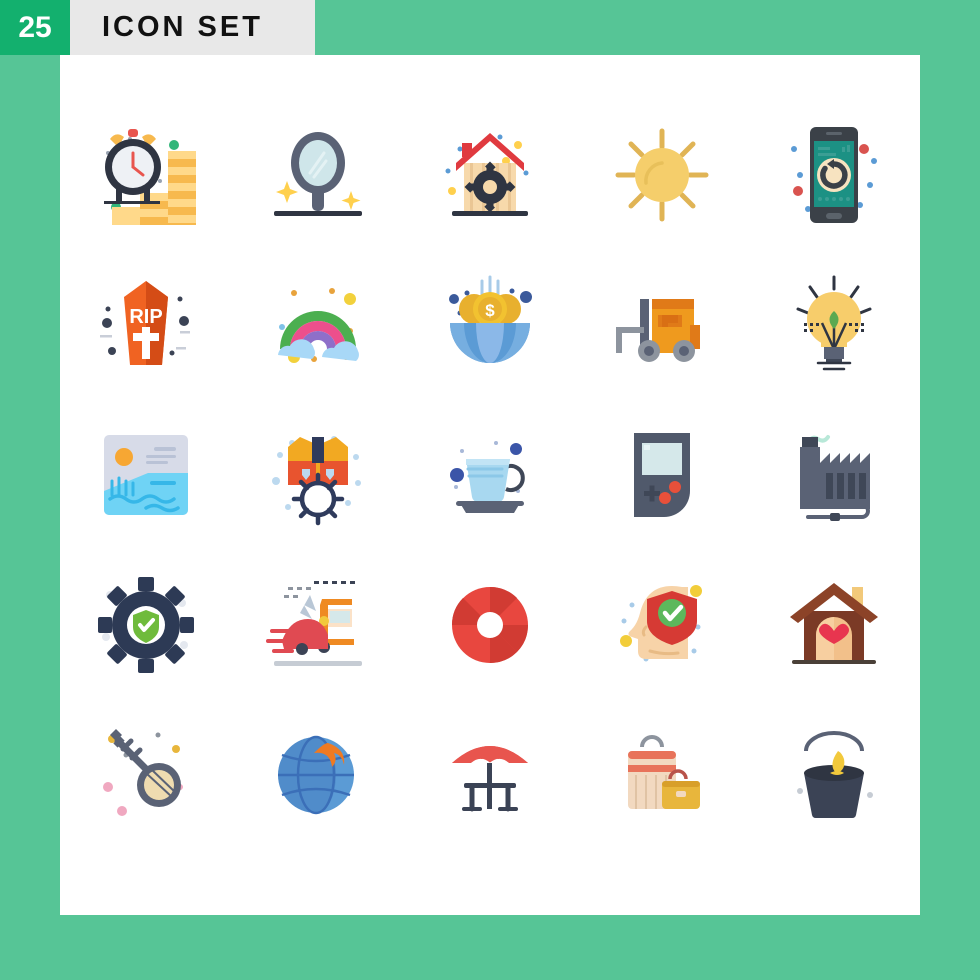  What do you see at coordinates (35, 27) in the screenshot?
I see `icon-count-badge: 25` at bounding box center [35, 27].